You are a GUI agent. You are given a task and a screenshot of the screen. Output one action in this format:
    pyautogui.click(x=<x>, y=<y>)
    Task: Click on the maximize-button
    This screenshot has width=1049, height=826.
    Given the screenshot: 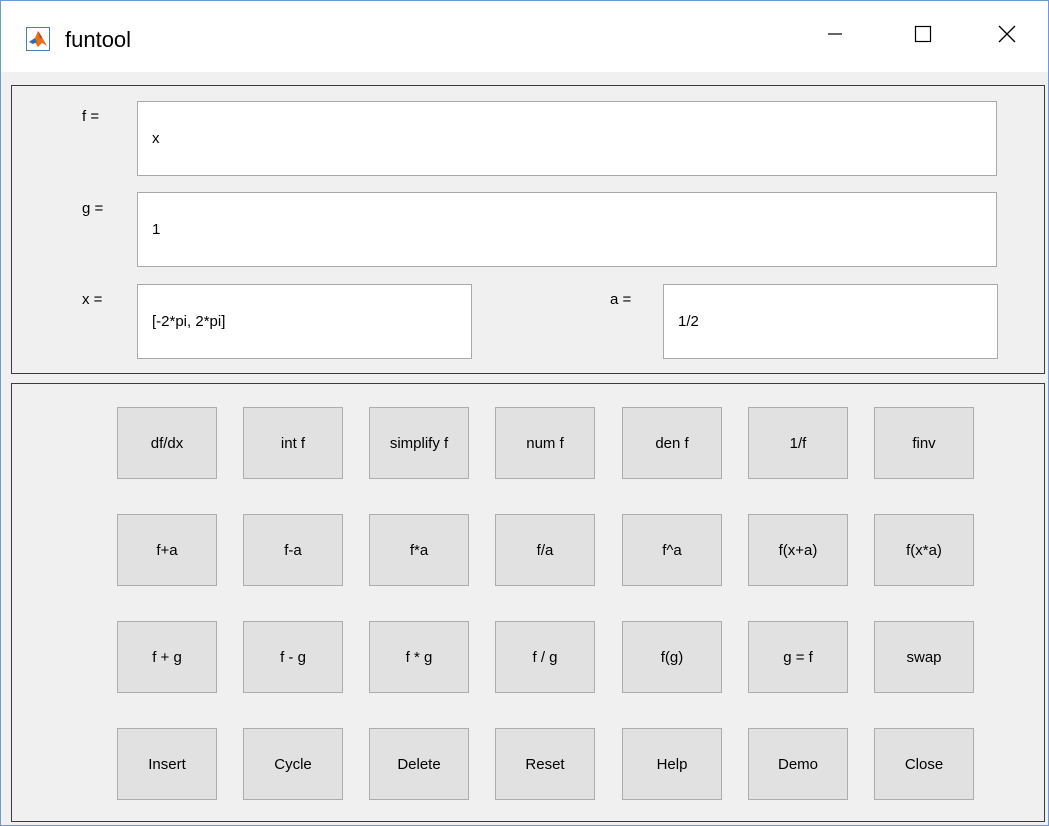 What is the action you would take?
    pyautogui.click(x=923, y=36)
    